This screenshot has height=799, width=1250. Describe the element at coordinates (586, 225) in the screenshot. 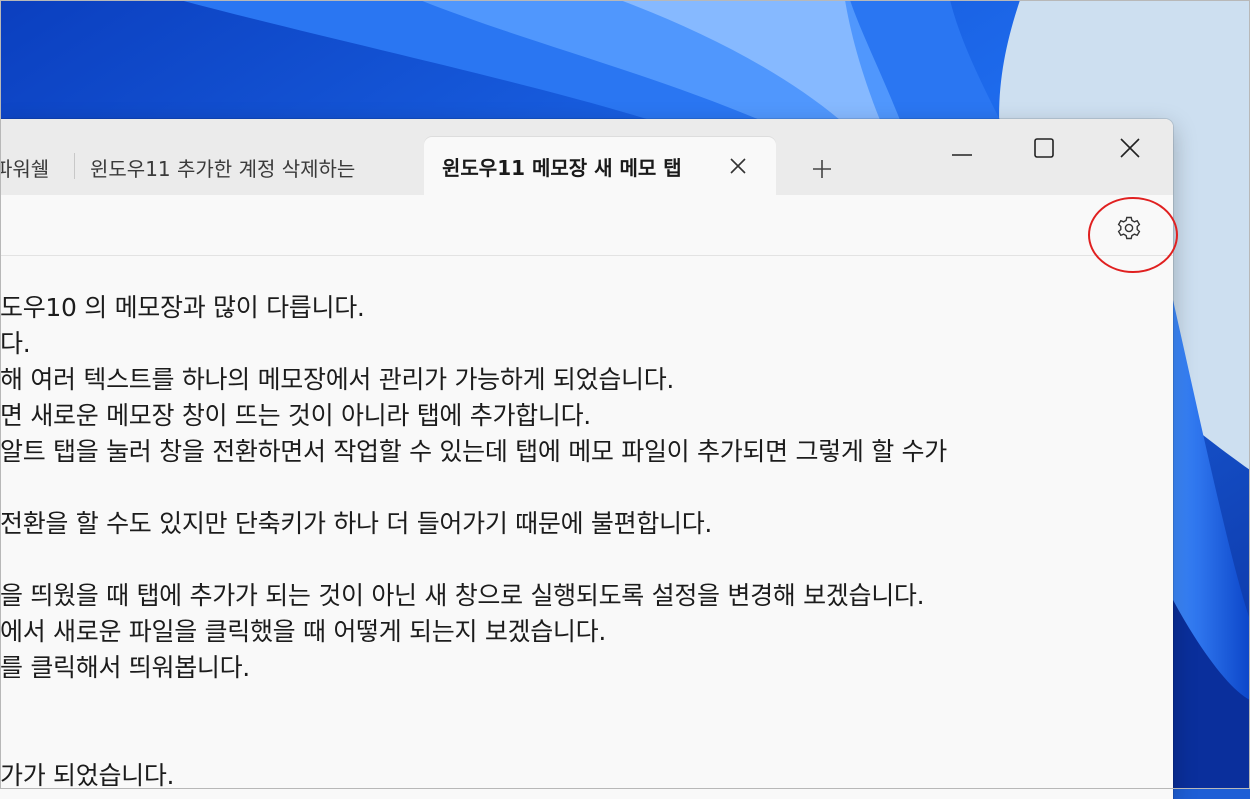

I see `toolbar` at that location.